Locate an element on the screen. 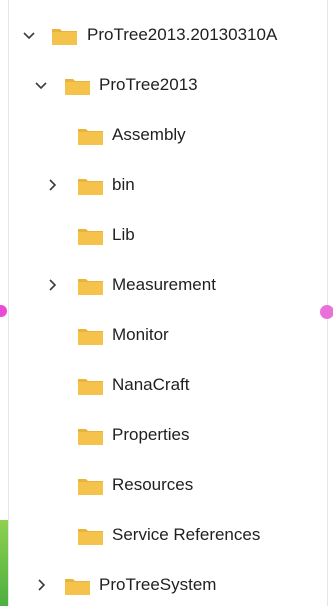 This screenshot has height=610, width=333. tree-item-lib: Lib is located at coordinates (168, 235).